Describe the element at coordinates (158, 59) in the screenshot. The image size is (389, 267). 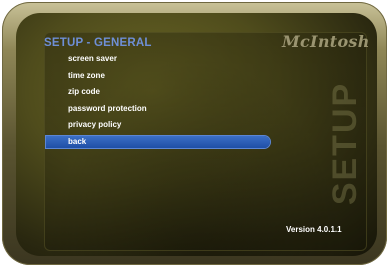
I see `menu-item-screen-saver: screen saver` at that location.